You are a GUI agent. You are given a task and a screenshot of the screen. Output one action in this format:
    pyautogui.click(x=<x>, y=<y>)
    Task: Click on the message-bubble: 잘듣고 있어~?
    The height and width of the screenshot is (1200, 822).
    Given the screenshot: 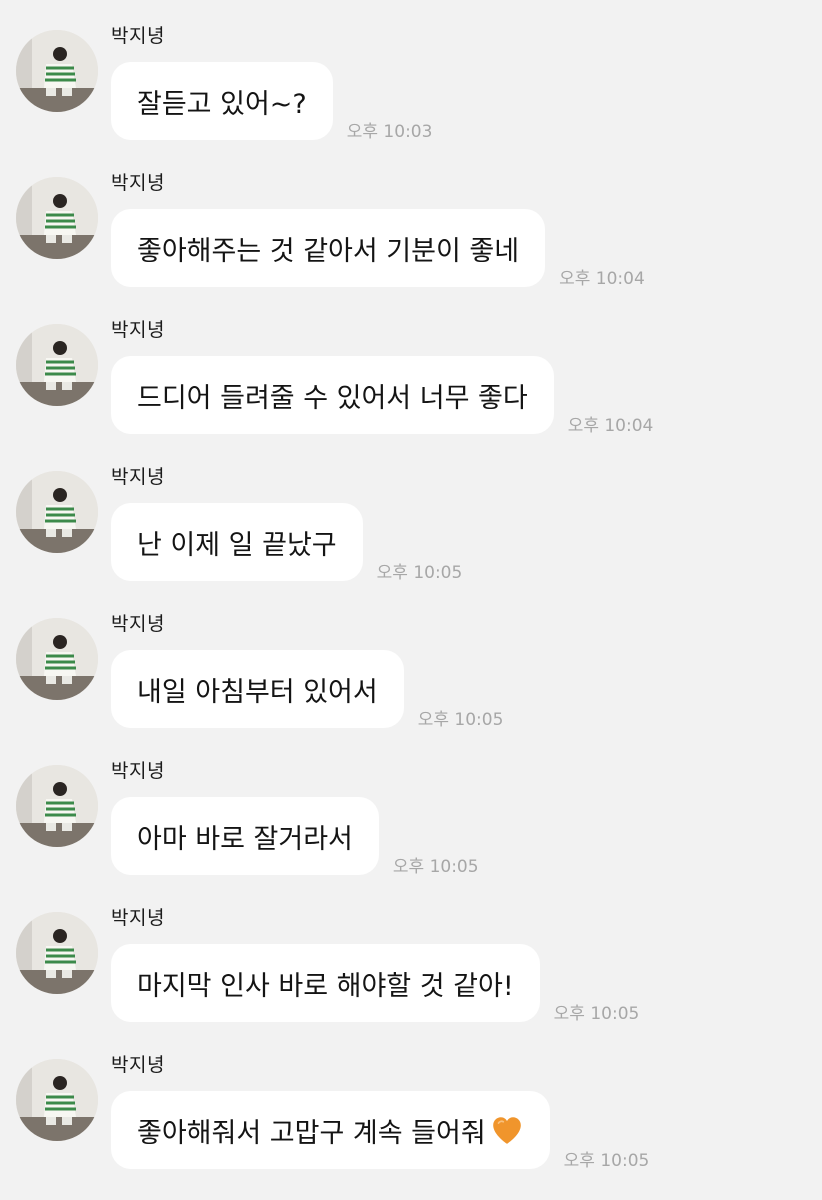 What is the action you would take?
    pyautogui.click(x=222, y=101)
    